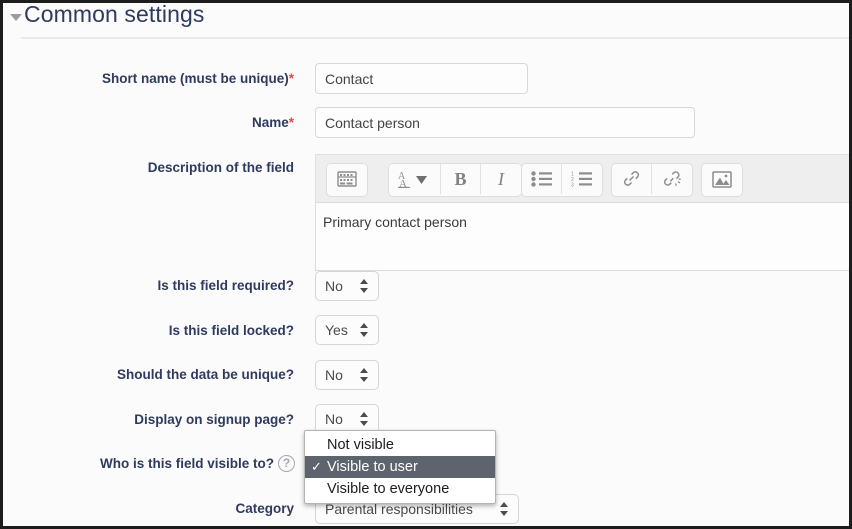 The width and height of the screenshot is (852, 529). I want to click on toolbar-group-lists: 1 2 3, so click(562, 180).